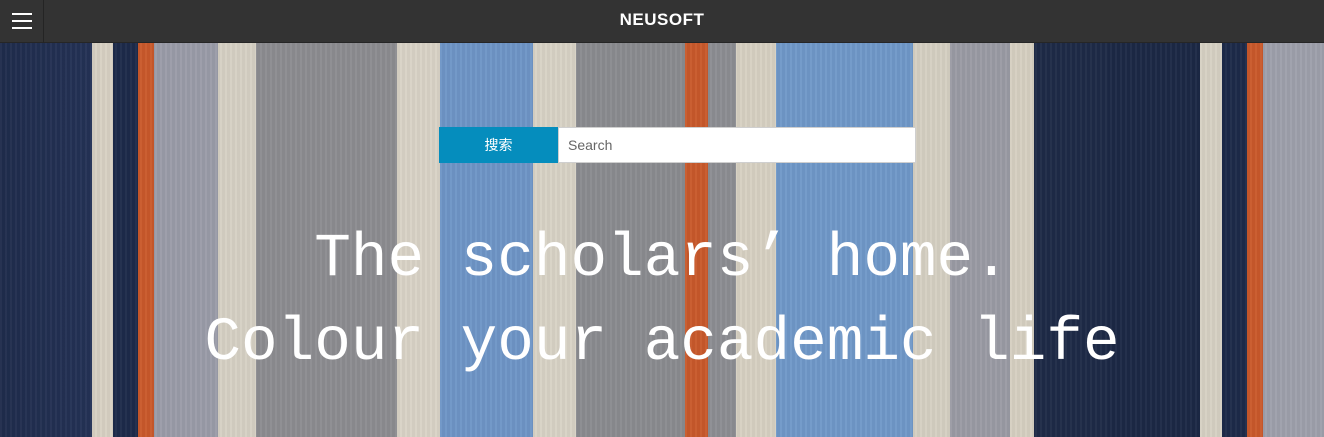 This screenshot has height=437, width=1324. I want to click on menu-bar-top, so click(22, 14).